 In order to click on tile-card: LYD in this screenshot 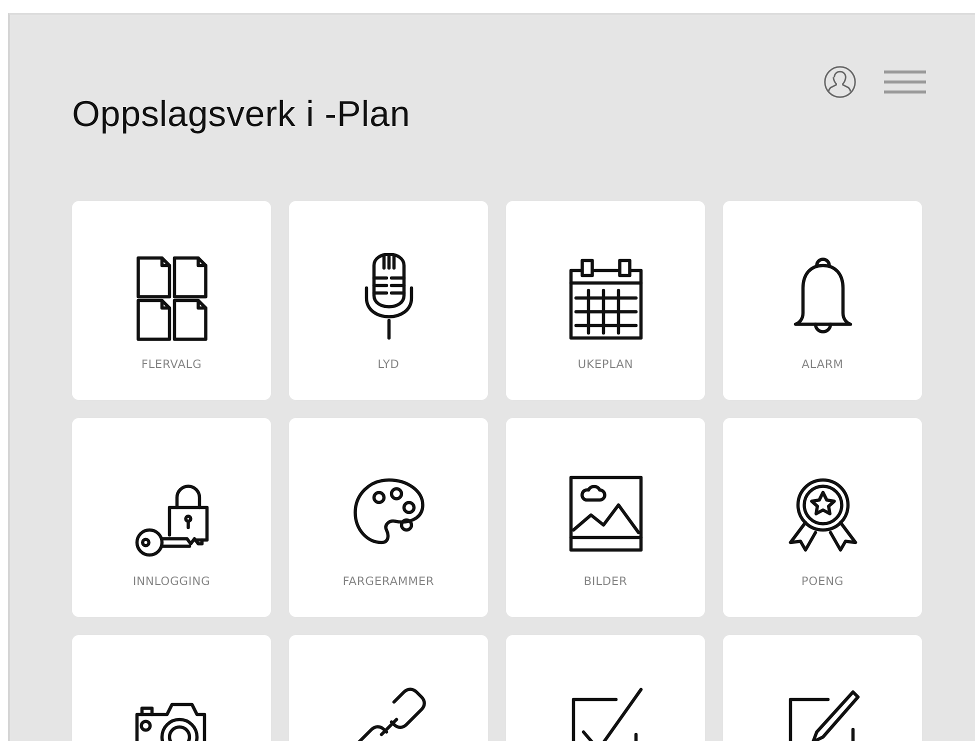, I will do `click(388, 300)`.